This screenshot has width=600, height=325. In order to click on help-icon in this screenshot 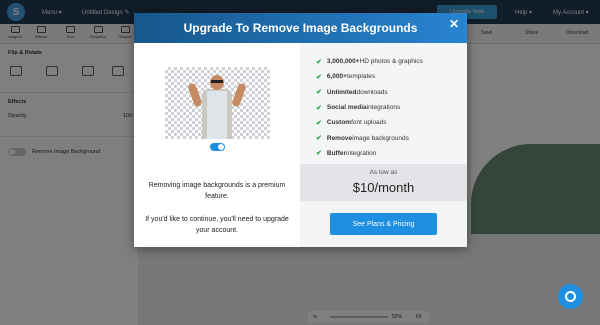, I will do `click(570, 296)`.